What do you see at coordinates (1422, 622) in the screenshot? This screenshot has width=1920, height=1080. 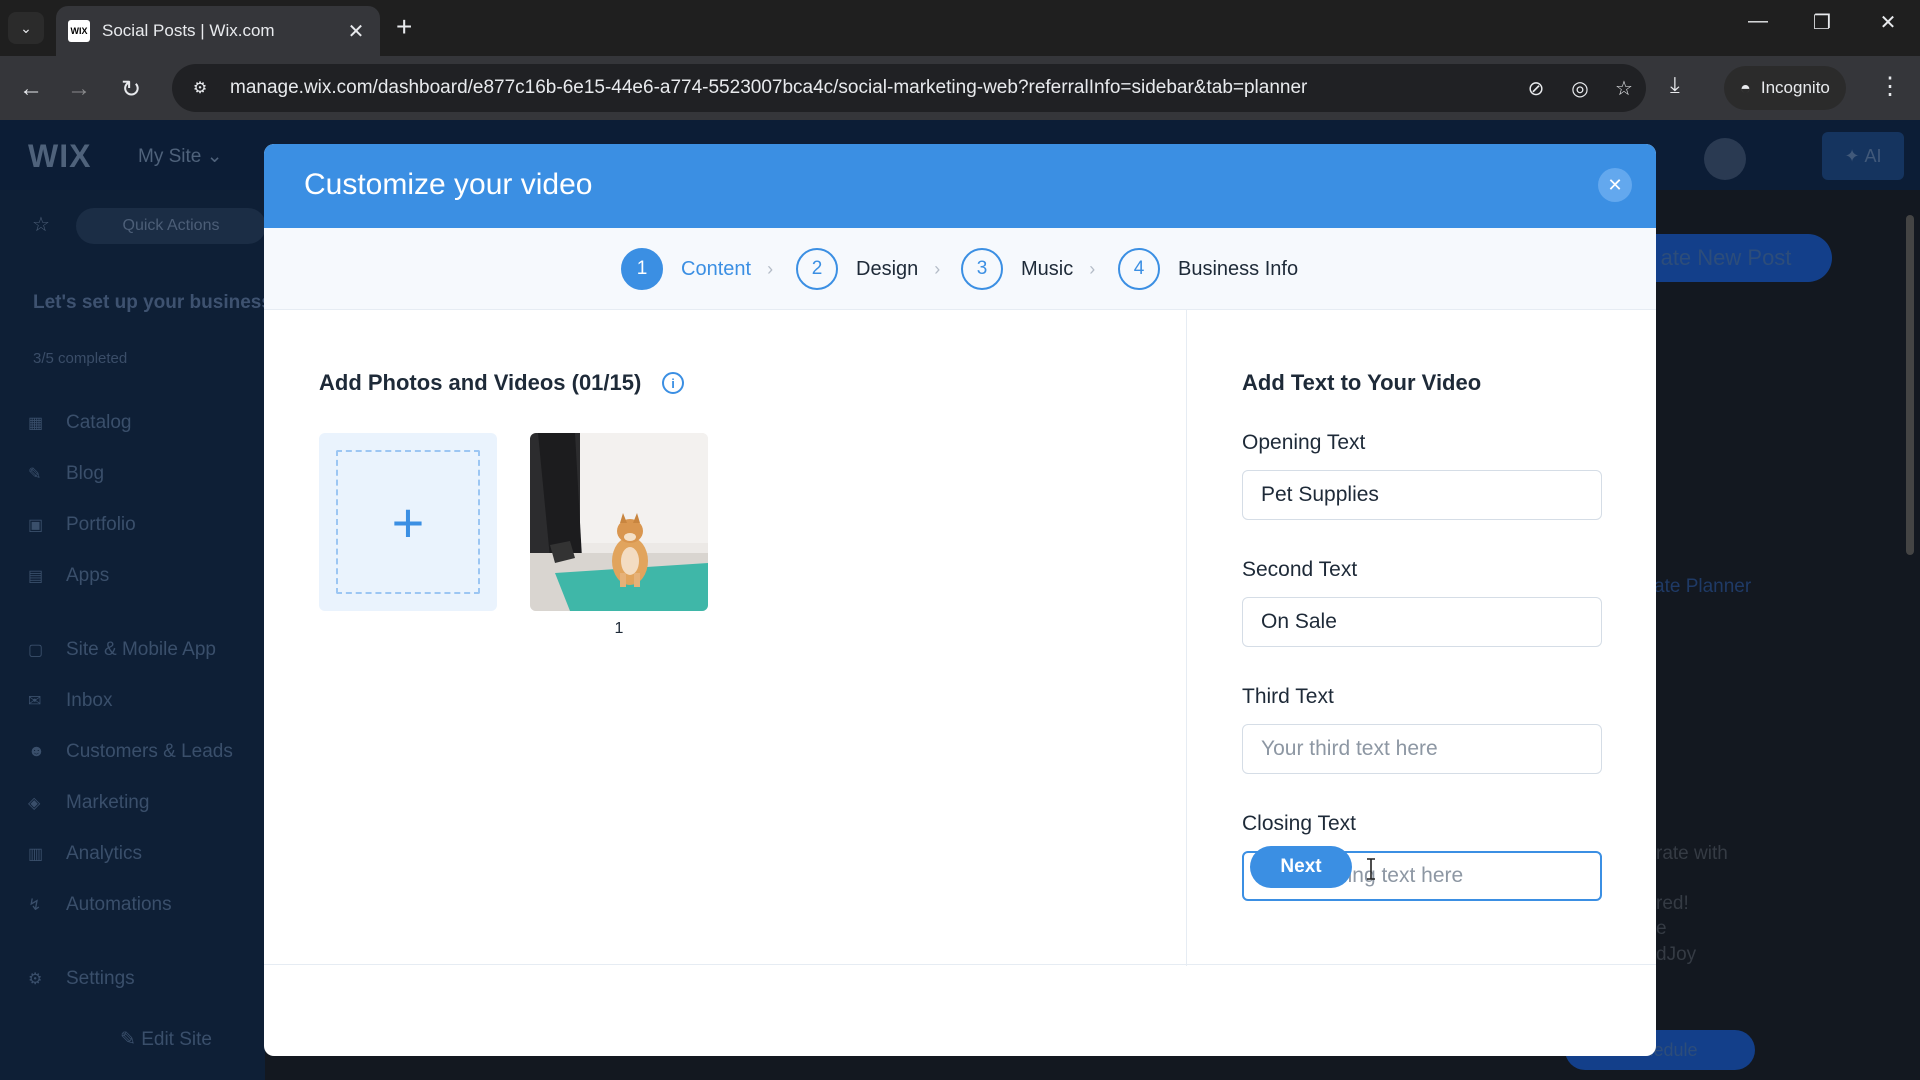 I see `second-text-input` at bounding box center [1422, 622].